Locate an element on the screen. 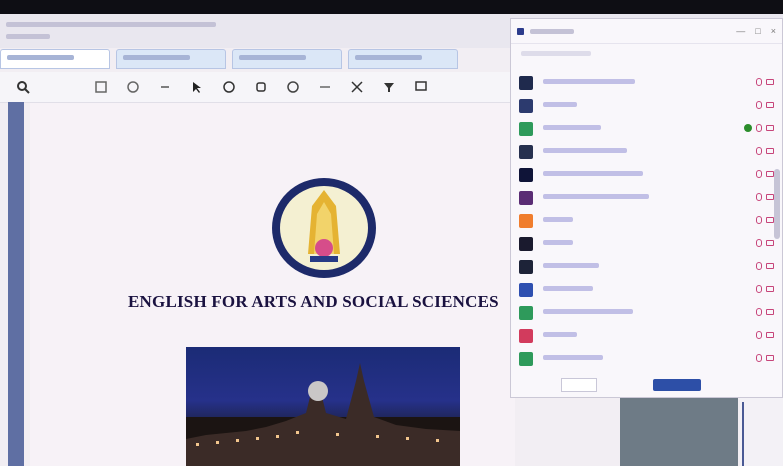 This screenshot has height=466, width=783. page-thumbnail-icon is located at coordinates (101, 87).